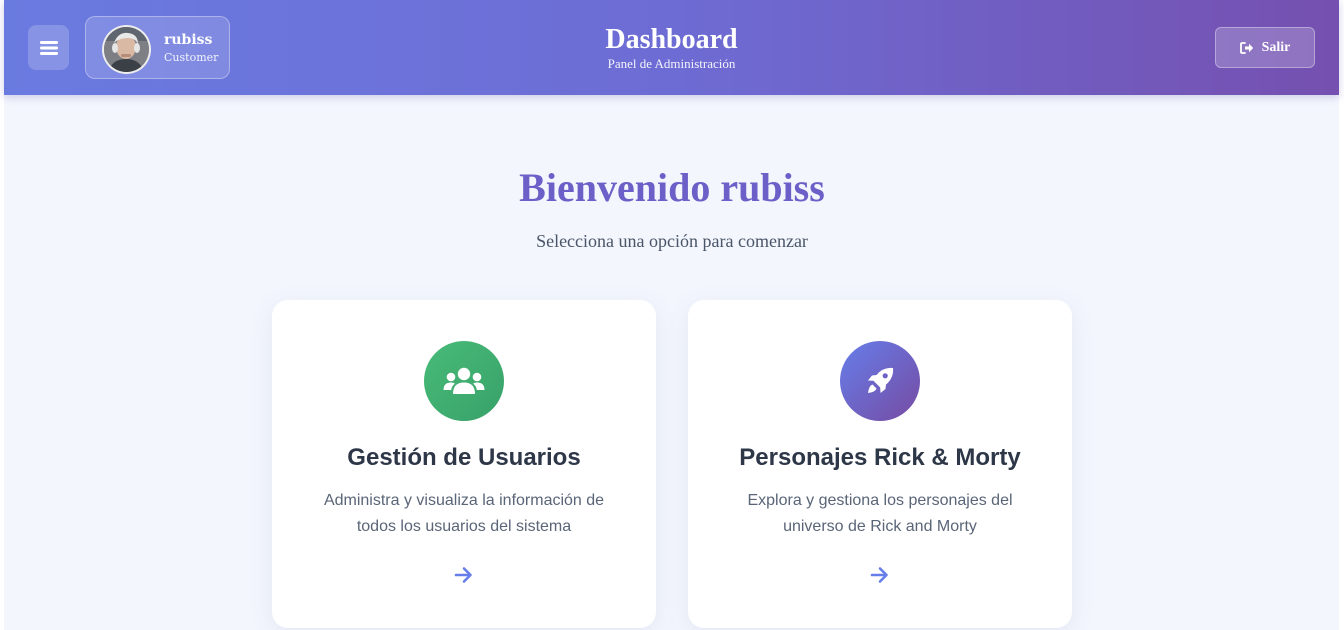  Describe the element at coordinates (464, 457) in the screenshot. I see `card-title: Gestión de Usuarios` at that location.